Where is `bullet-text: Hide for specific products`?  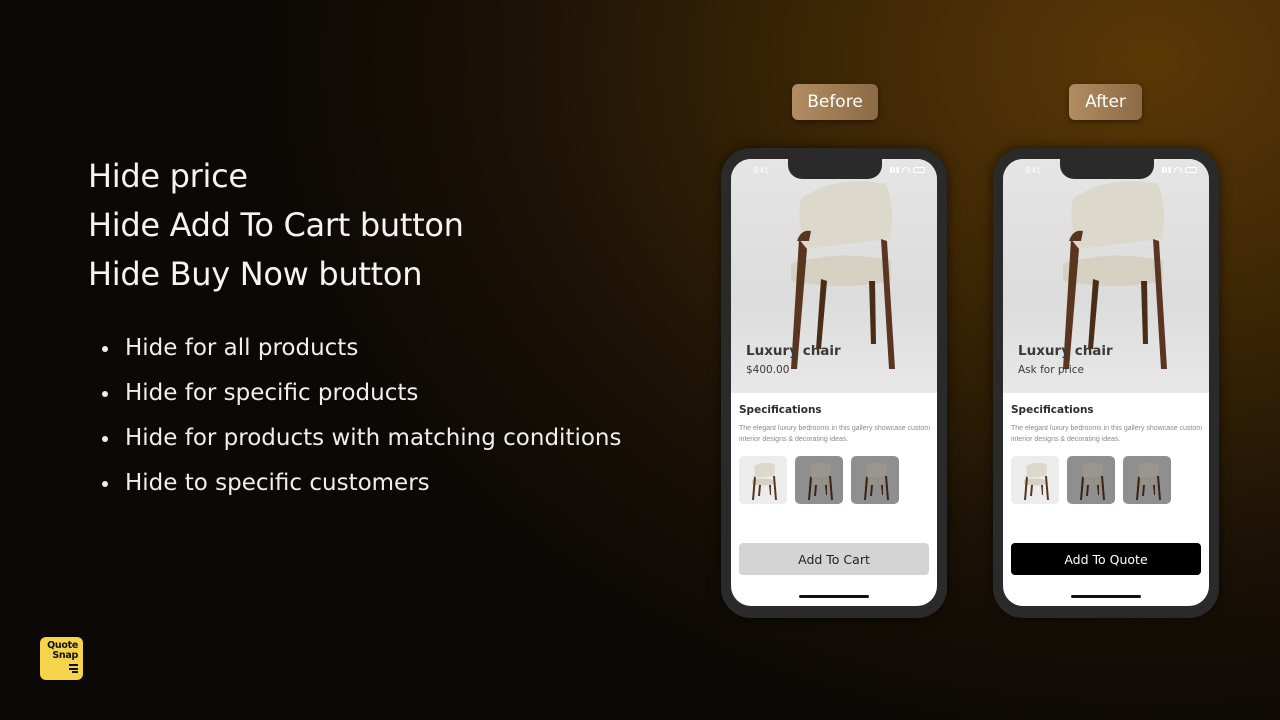
bullet-text: Hide for specific products is located at coordinates (272, 393).